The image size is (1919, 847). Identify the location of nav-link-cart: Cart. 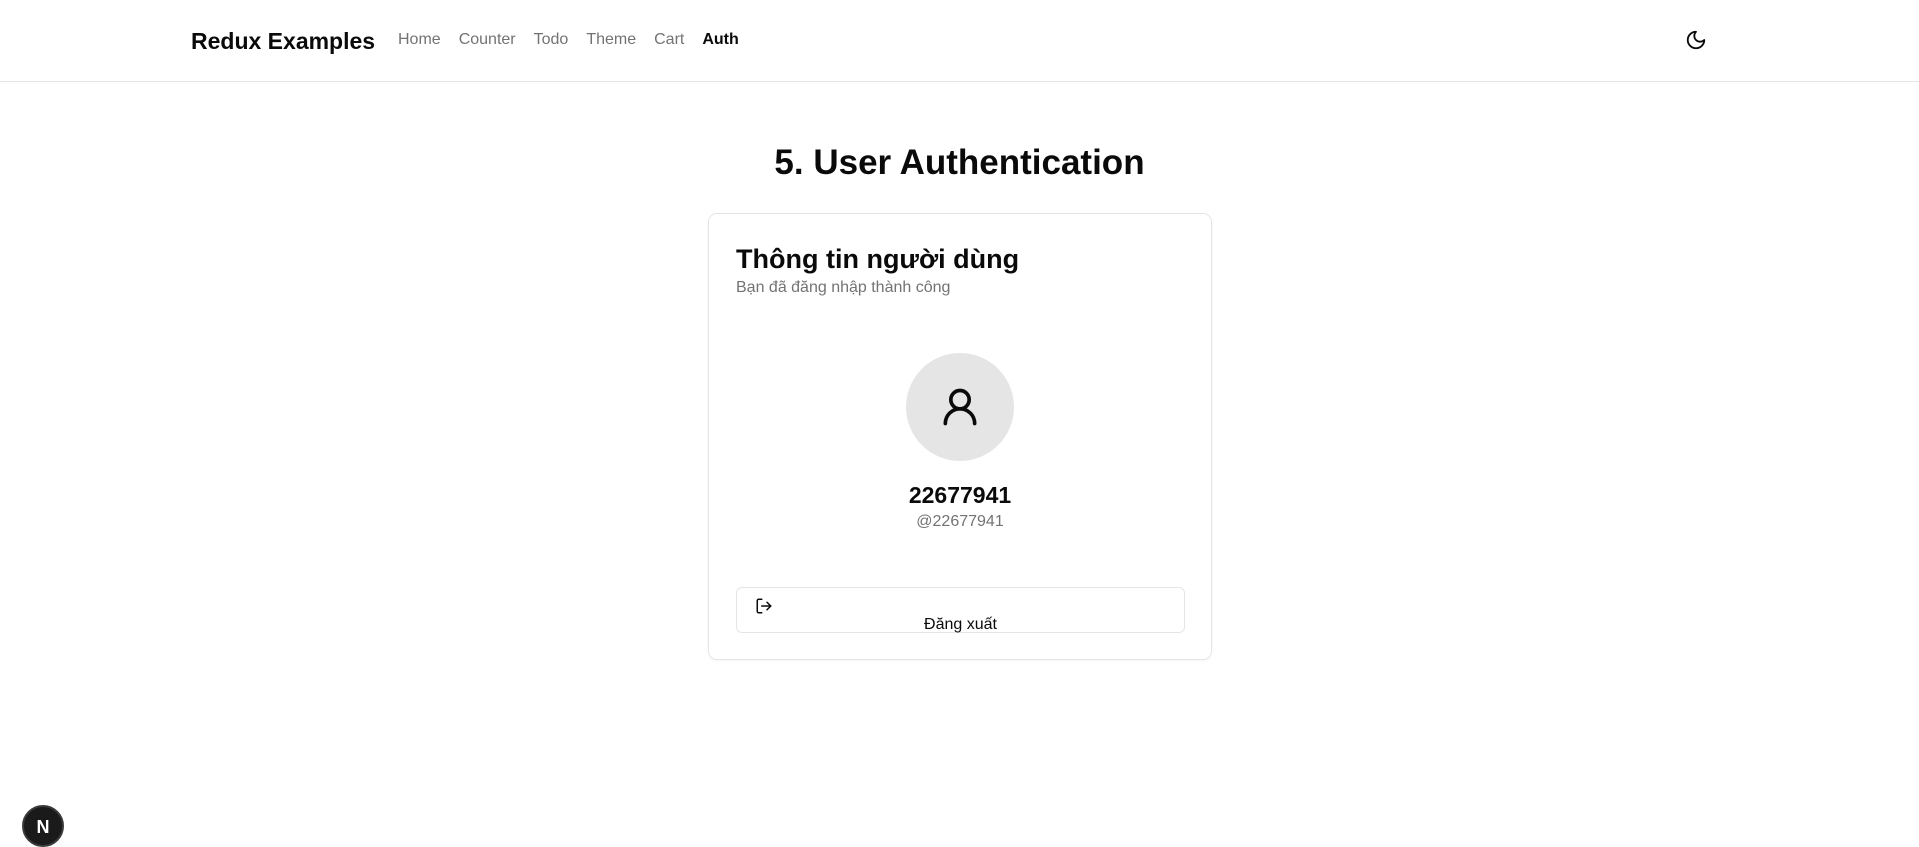
(669, 40).